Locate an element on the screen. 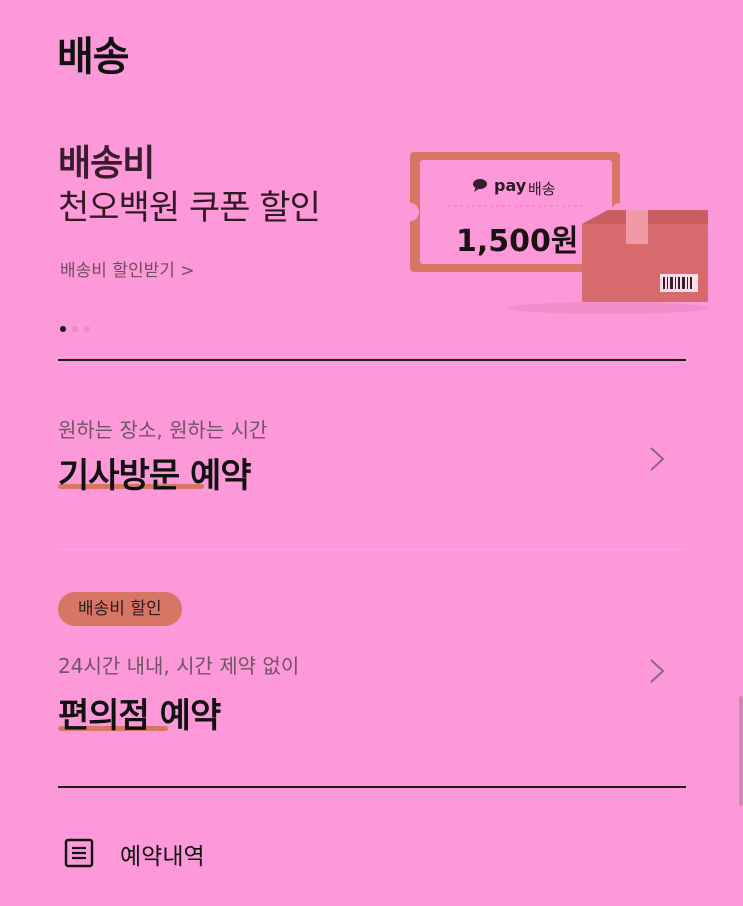  list-document-icon is located at coordinates (79, 853).